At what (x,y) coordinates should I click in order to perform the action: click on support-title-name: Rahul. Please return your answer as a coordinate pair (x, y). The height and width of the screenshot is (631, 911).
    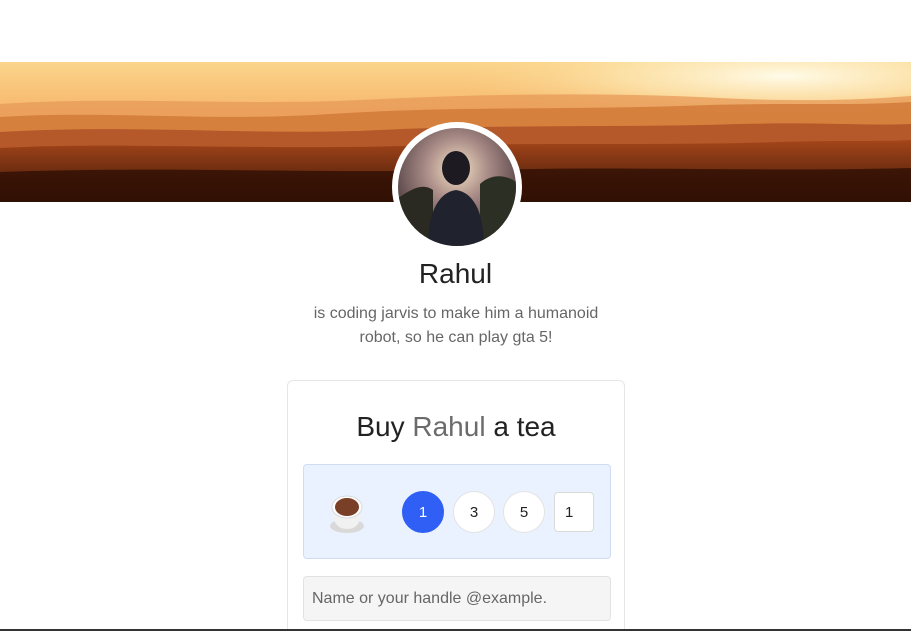
    Looking at the image, I should click on (449, 426).